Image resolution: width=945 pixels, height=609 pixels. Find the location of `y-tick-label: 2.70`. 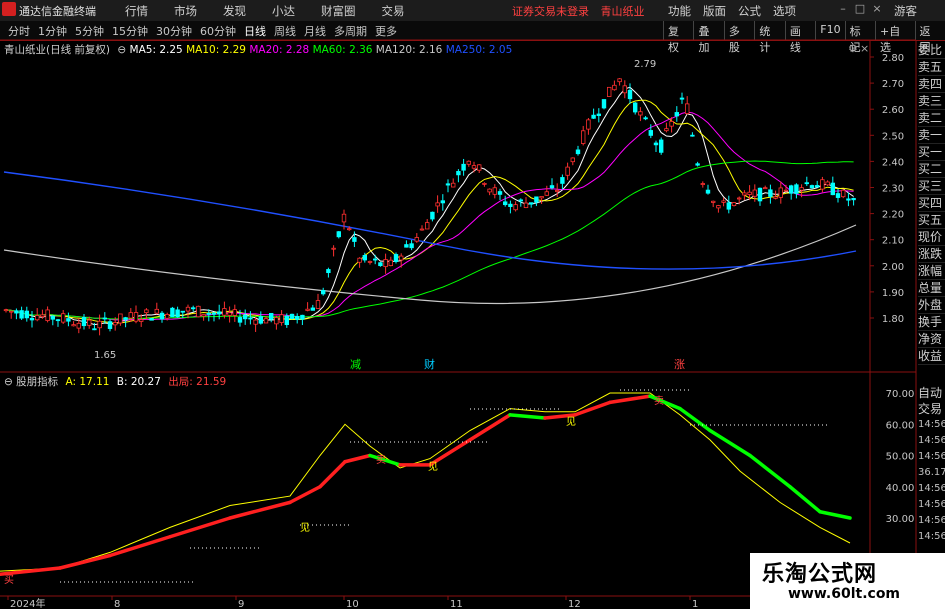

y-tick-label: 2.70 is located at coordinates (893, 84).